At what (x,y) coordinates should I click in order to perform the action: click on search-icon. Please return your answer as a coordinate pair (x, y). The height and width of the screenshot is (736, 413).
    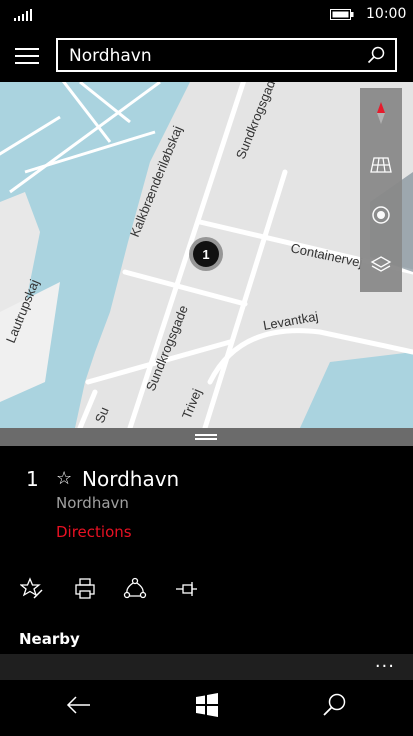
    Looking at the image, I should click on (376, 55).